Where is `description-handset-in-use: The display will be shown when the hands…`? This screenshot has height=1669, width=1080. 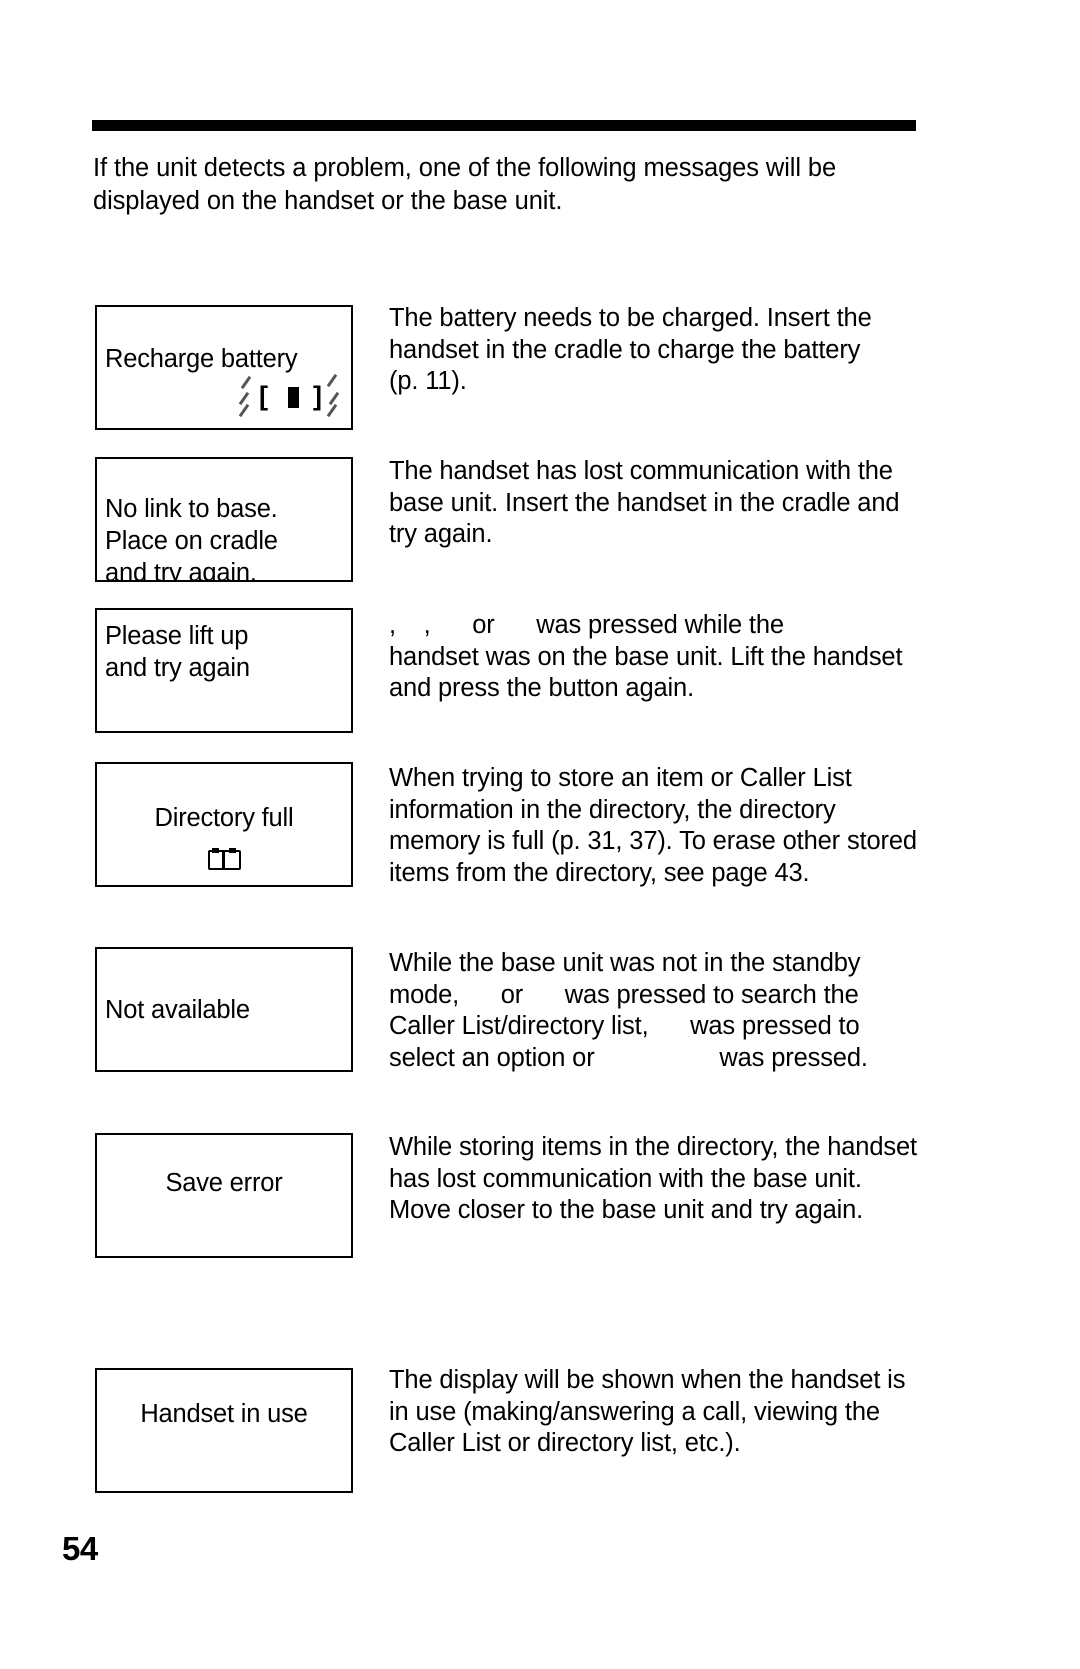
description-handset-in-use: The display will be shown when the hands… is located at coordinates (674, 1412).